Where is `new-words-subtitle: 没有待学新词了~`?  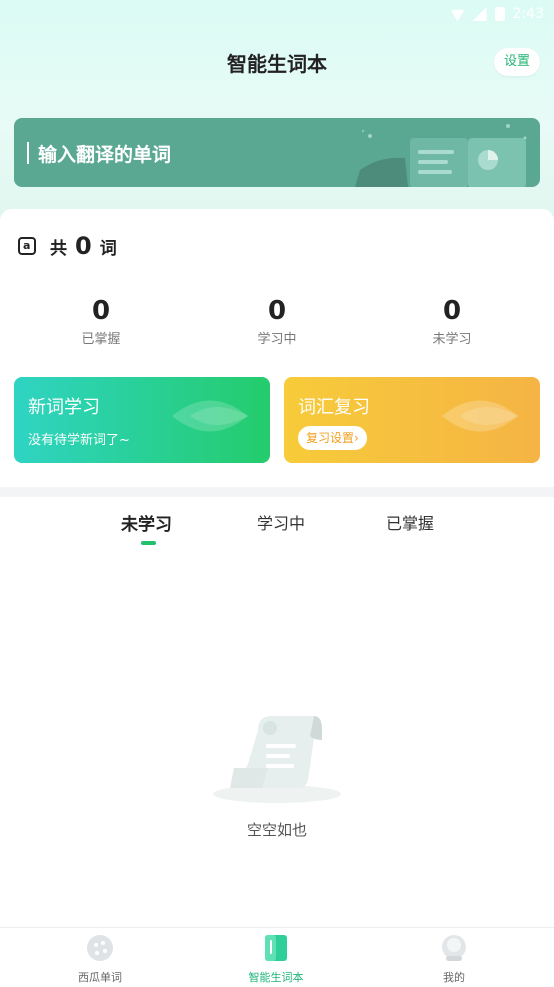 new-words-subtitle: 没有待学新词了~ is located at coordinates (79, 440).